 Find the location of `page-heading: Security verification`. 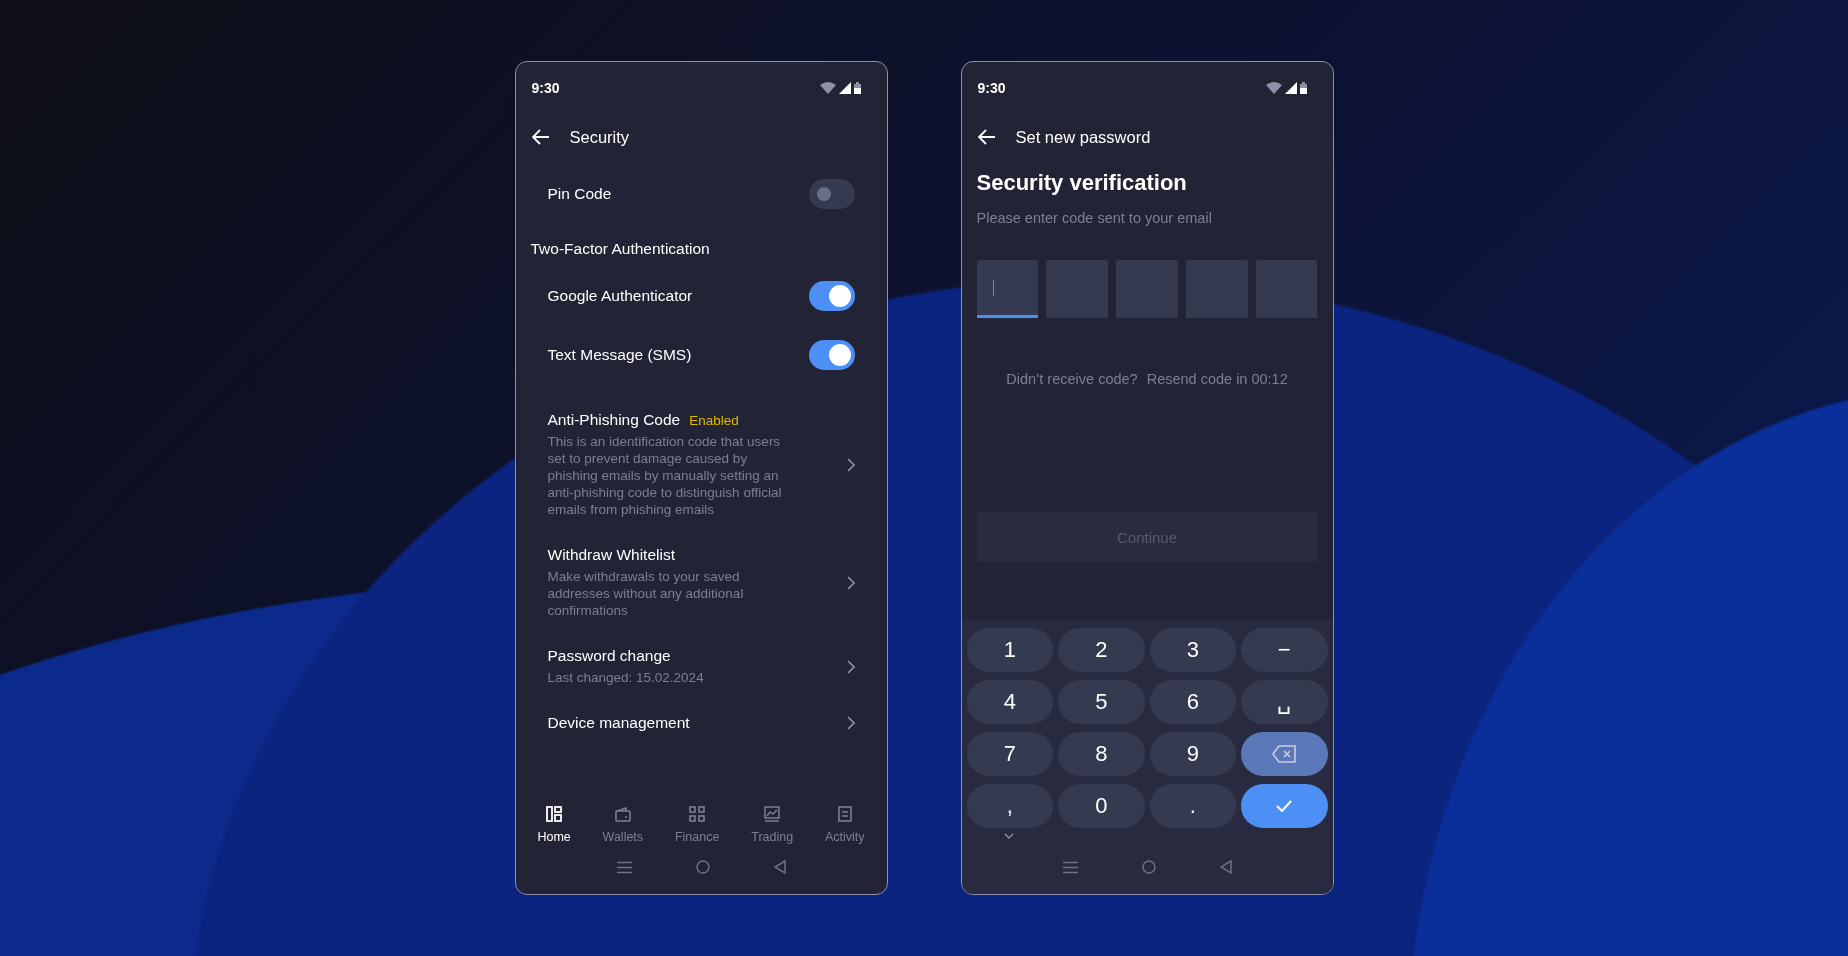

page-heading: Security verification is located at coordinates (1082, 183).